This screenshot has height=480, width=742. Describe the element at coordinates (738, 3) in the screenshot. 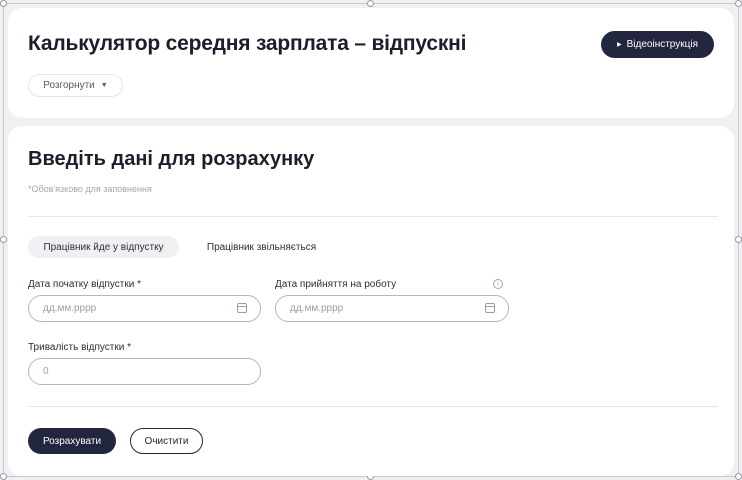

I see `resize-handle-top-right` at that location.